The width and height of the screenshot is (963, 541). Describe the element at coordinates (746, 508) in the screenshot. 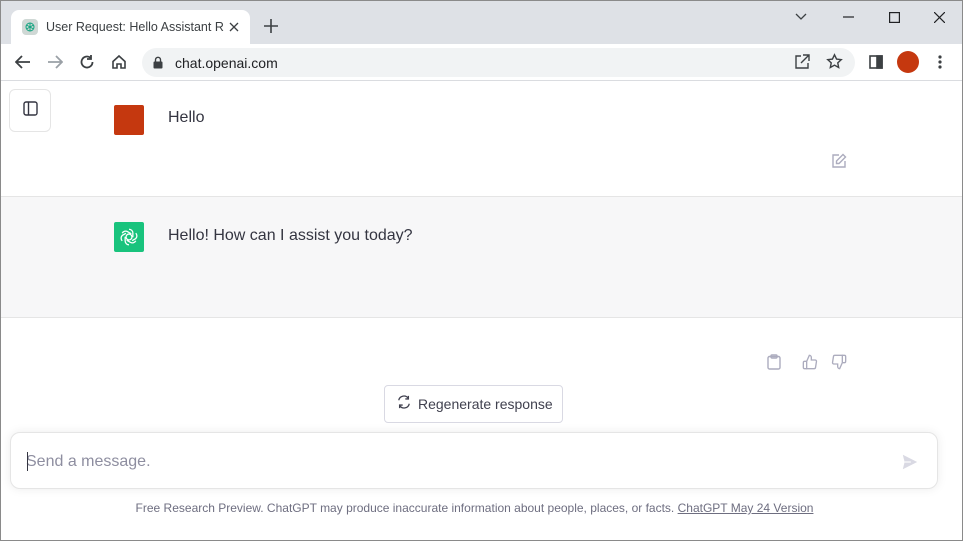

I see `version-link: ChatGPT May 24 Version` at that location.